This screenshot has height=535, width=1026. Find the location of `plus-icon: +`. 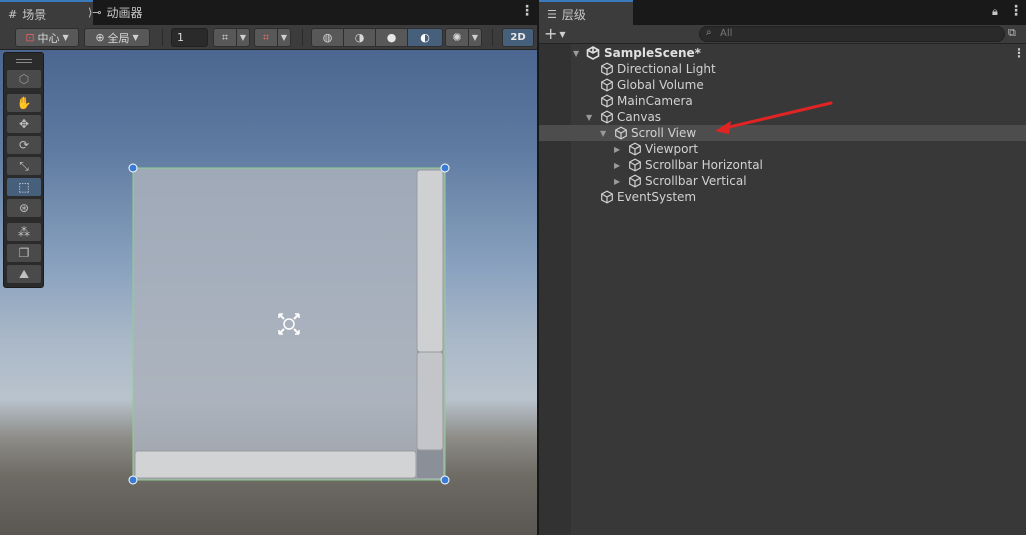

plus-icon: + is located at coordinates (551, 33).